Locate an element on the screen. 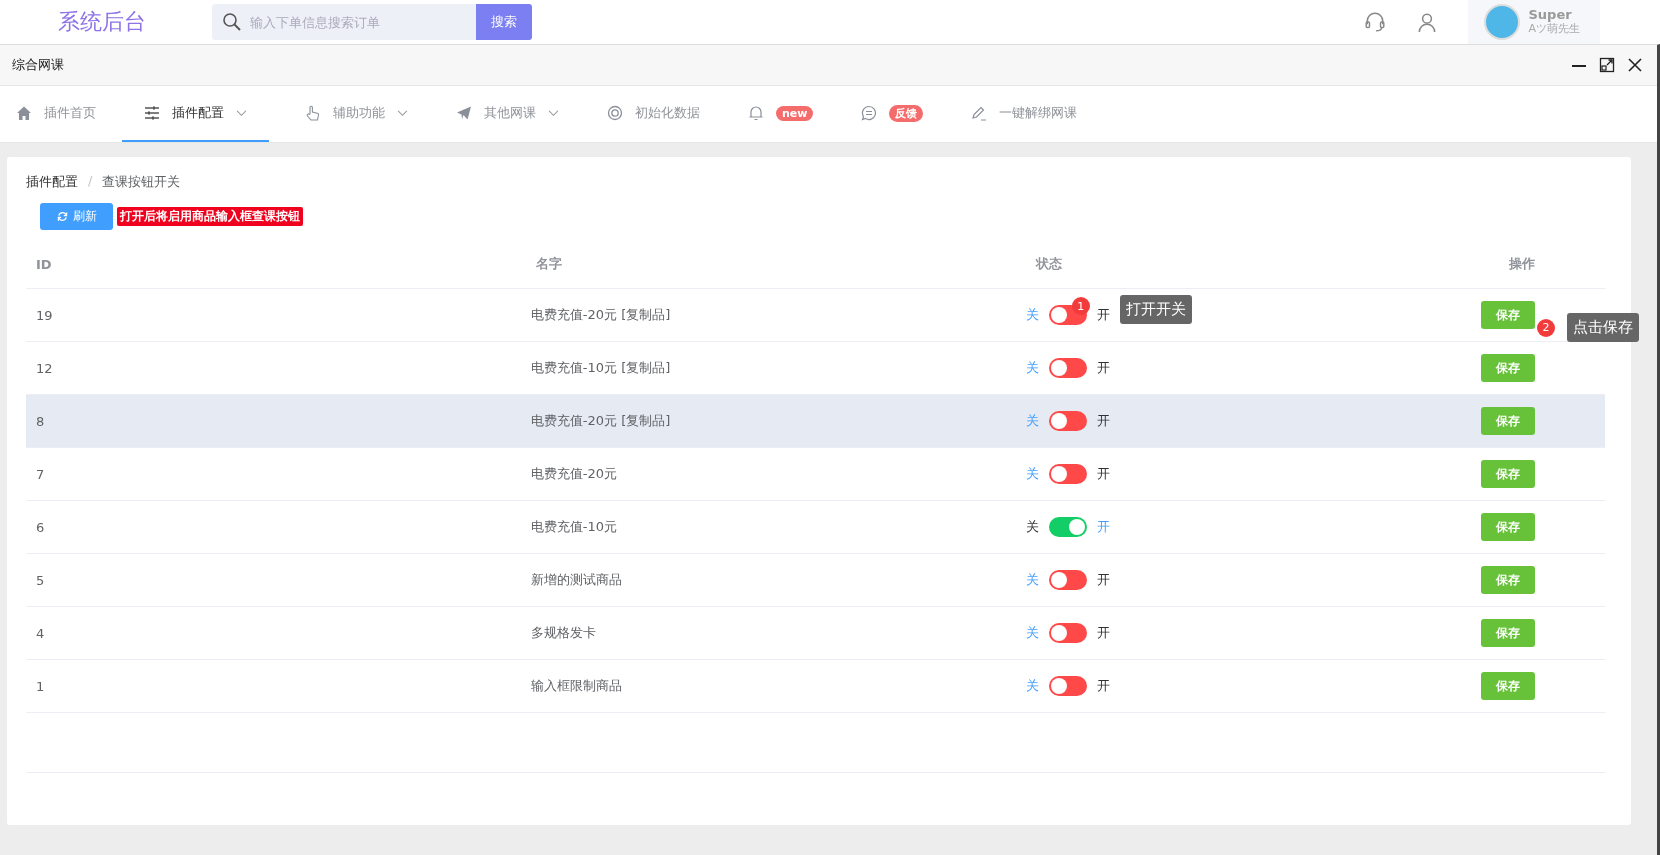 This screenshot has height=855, width=1660. nav-tab: 反馈 is located at coordinates (903, 114).